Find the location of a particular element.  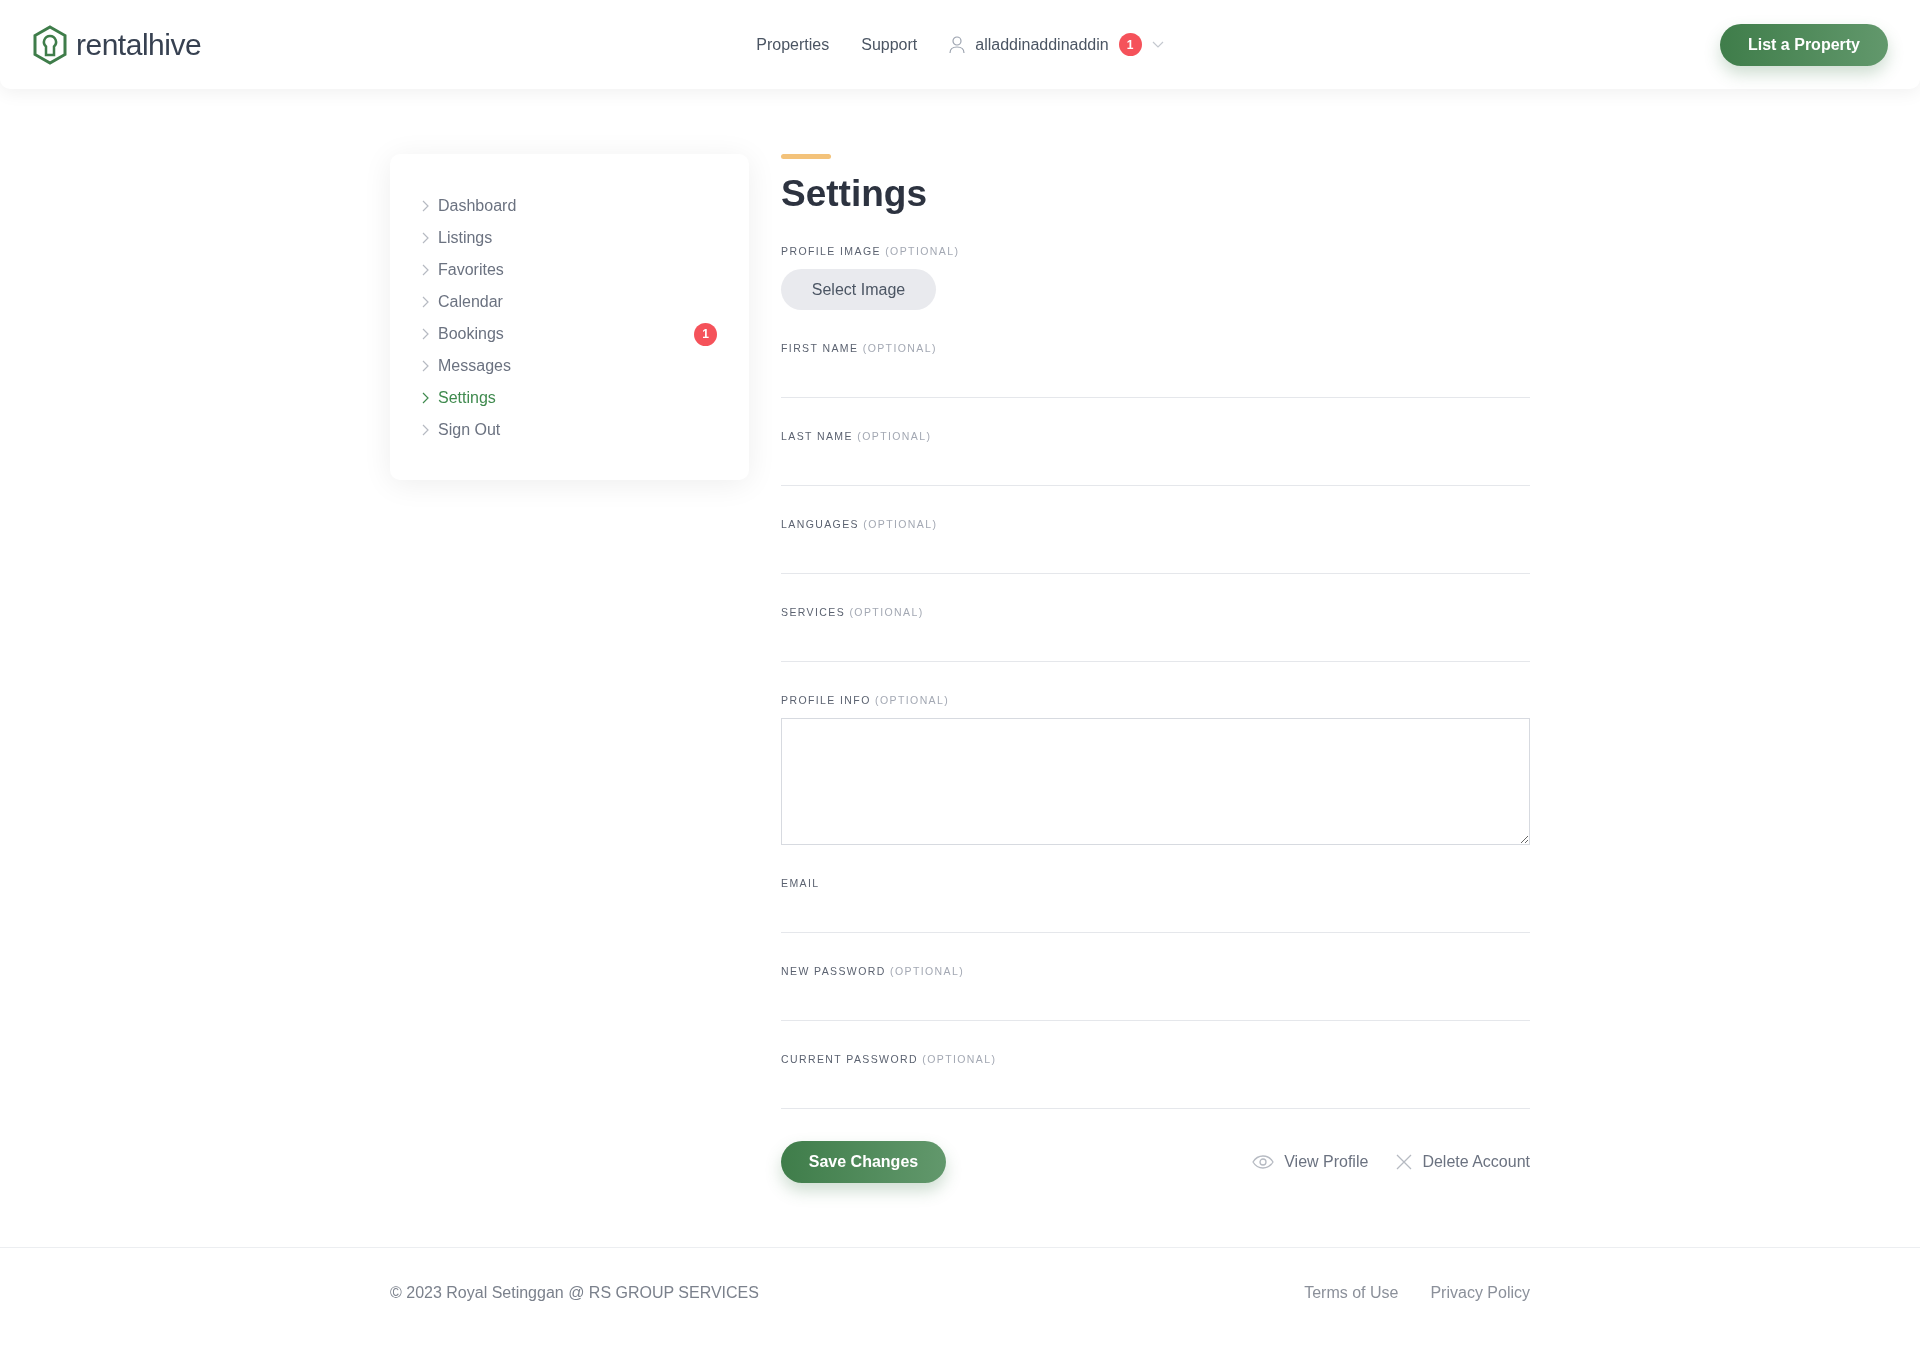

user-icon is located at coordinates (957, 44).